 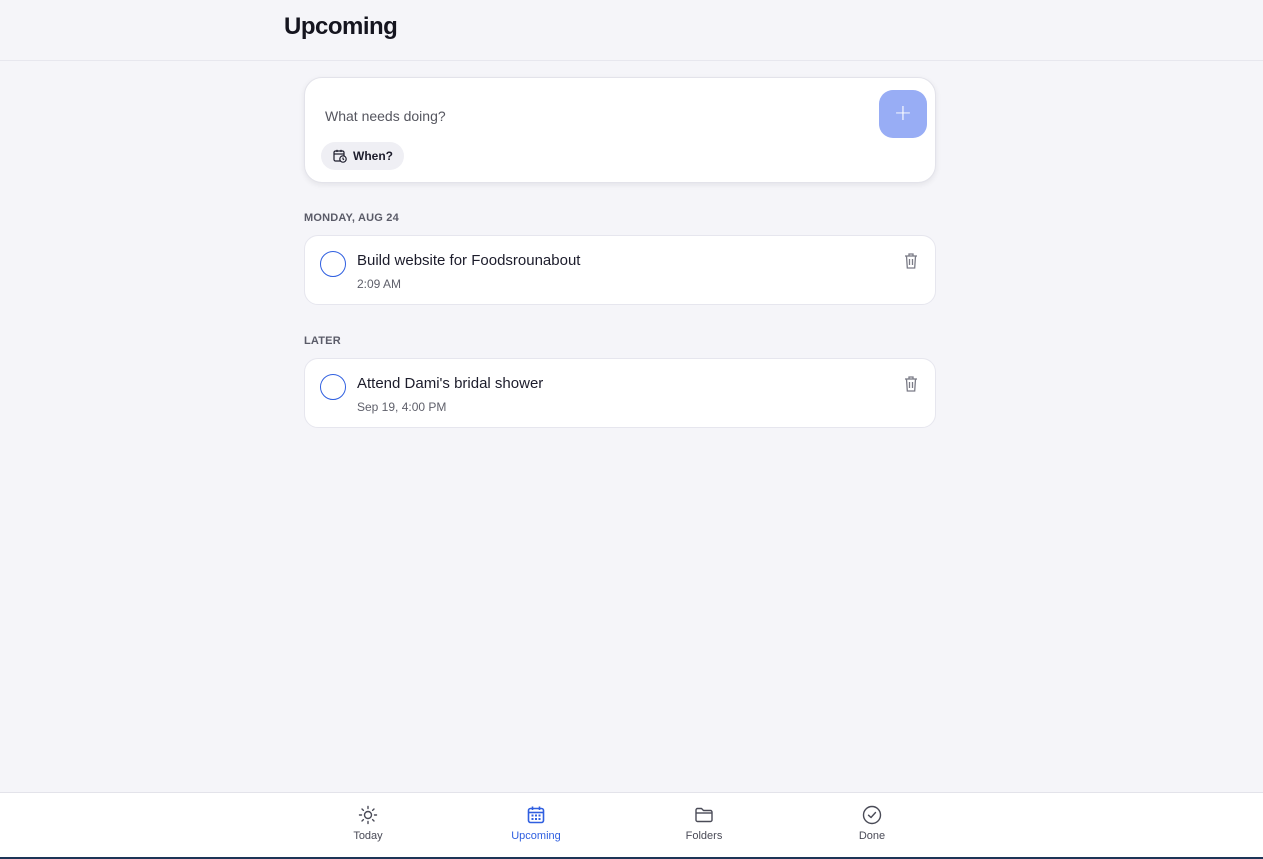 What do you see at coordinates (631, 825) in the screenshot?
I see `bottom-nav: Today Upcoming Folders Done` at bounding box center [631, 825].